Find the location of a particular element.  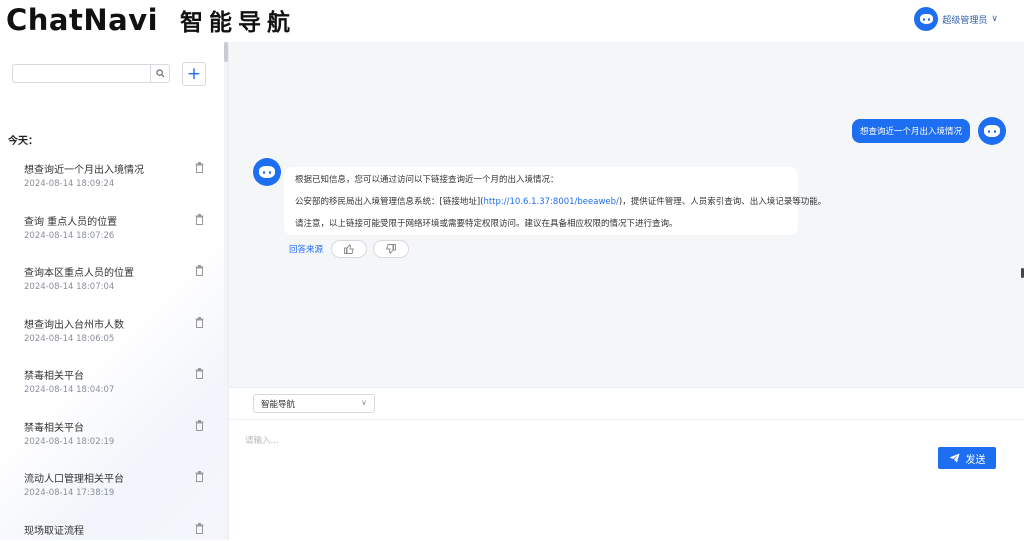

history-item-title: 流动人口管理相关平台 is located at coordinates (74, 479).